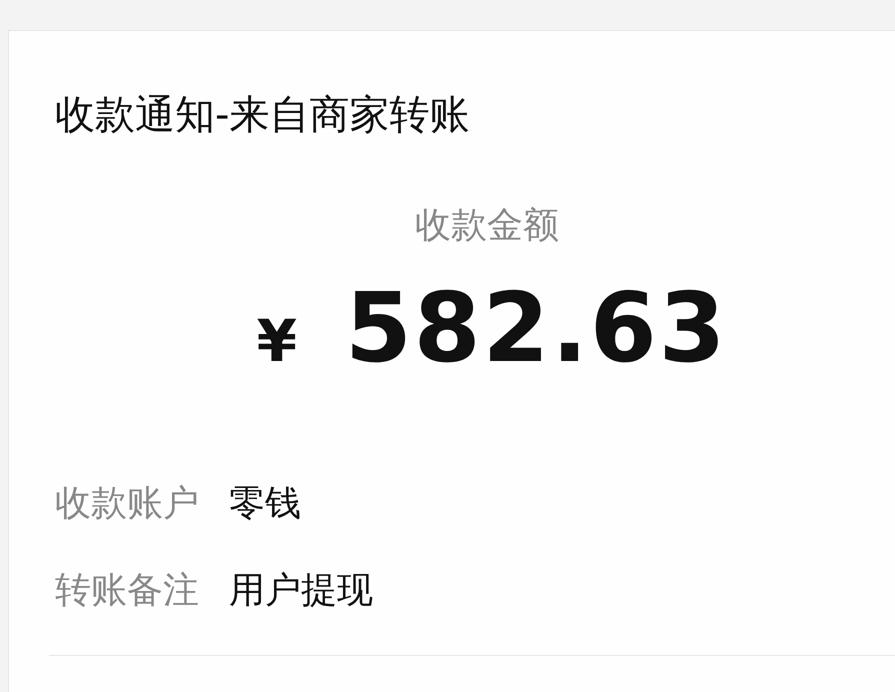 The width and height of the screenshot is (895, 692). Describe the element at coordinates (276, 341) in the screenshot. I see `currency-symbol: ¥` at that location.